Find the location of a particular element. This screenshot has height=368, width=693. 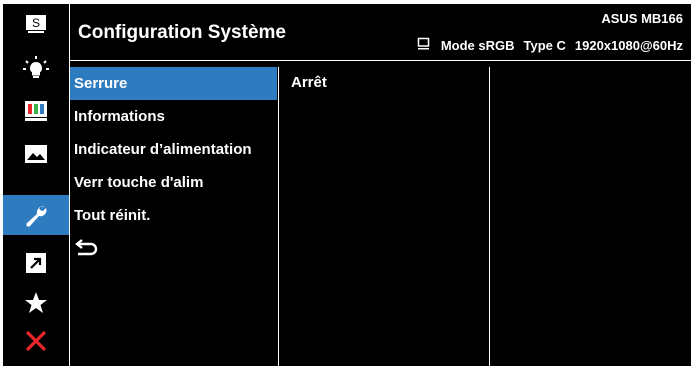

menu-item-label: Serrure is located at coordinates (101, 83).